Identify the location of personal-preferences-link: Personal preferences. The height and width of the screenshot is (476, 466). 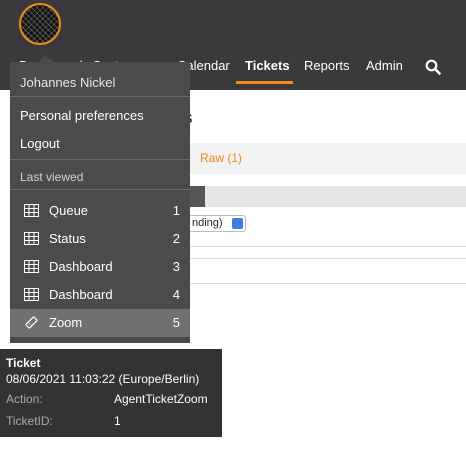
(82, 115).